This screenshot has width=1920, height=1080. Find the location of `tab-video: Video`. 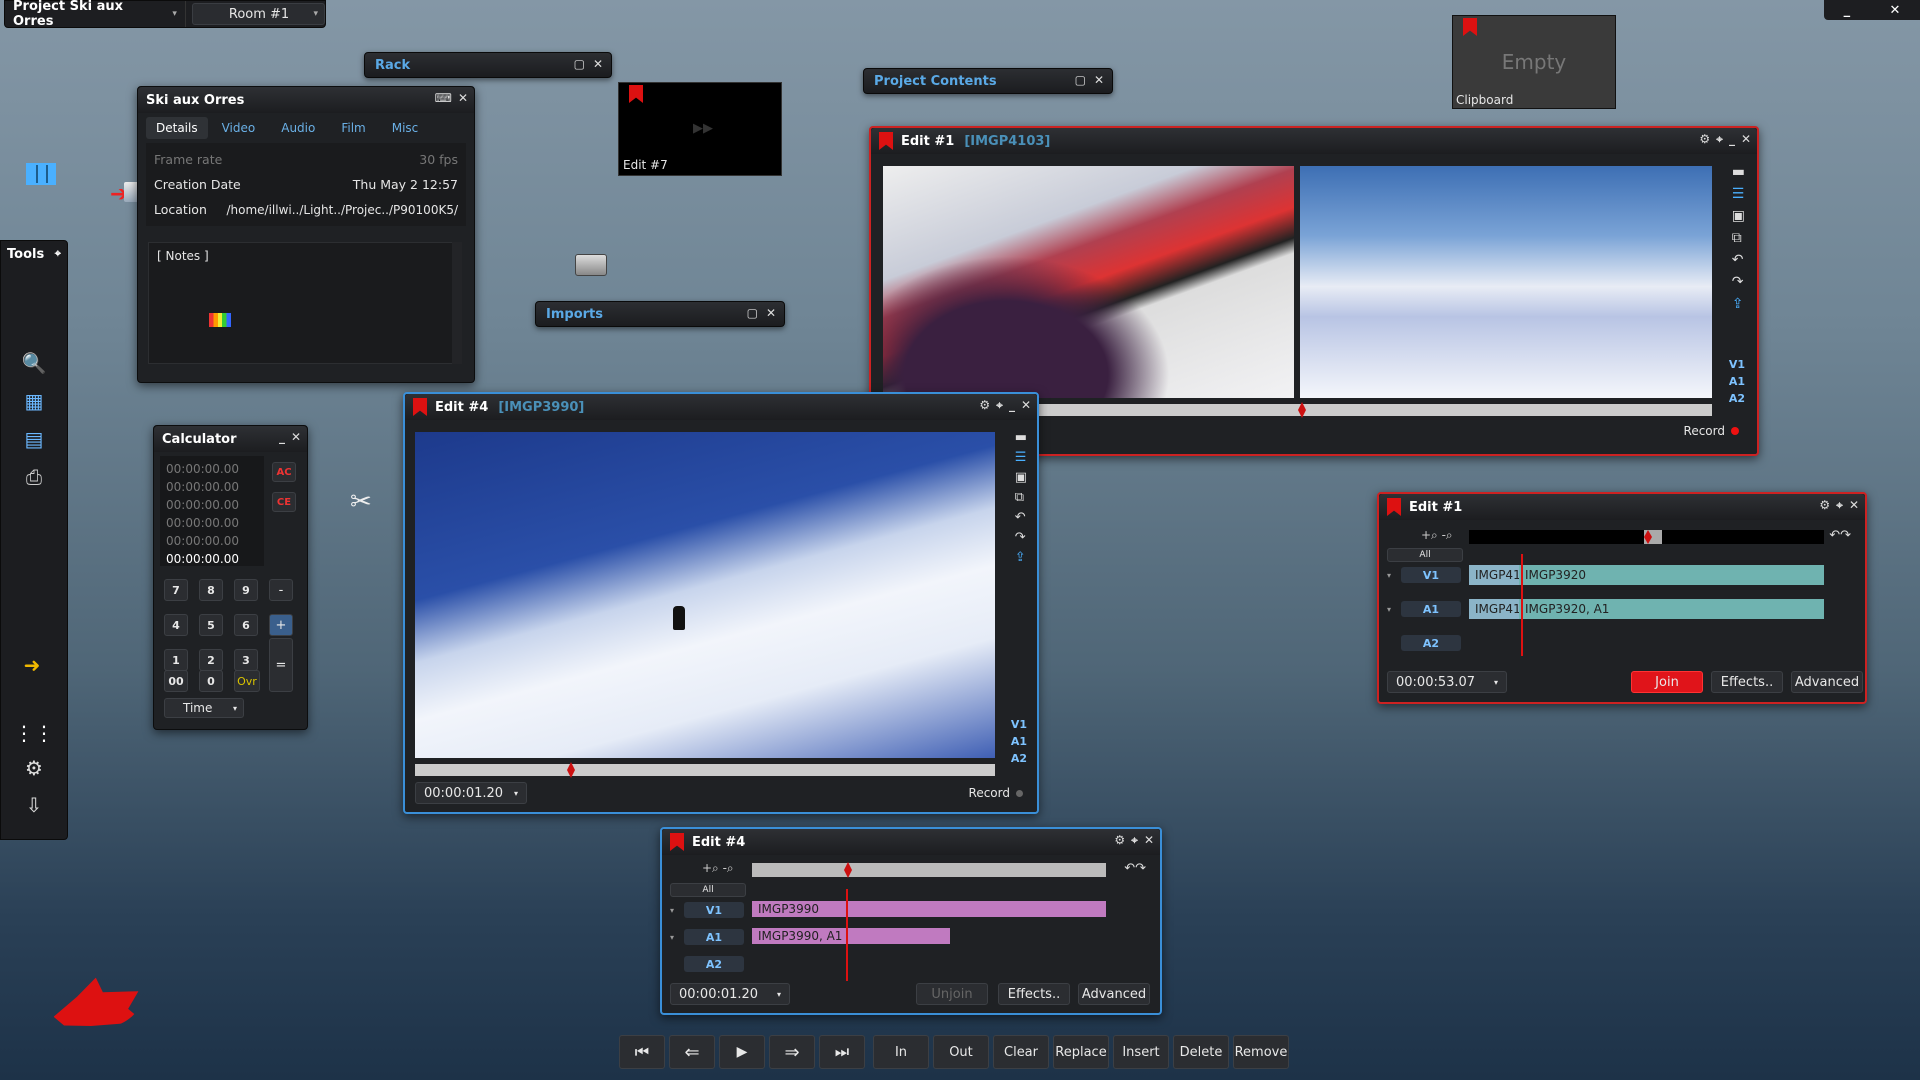

tab-video: Video is located at coordinates (239, 128).